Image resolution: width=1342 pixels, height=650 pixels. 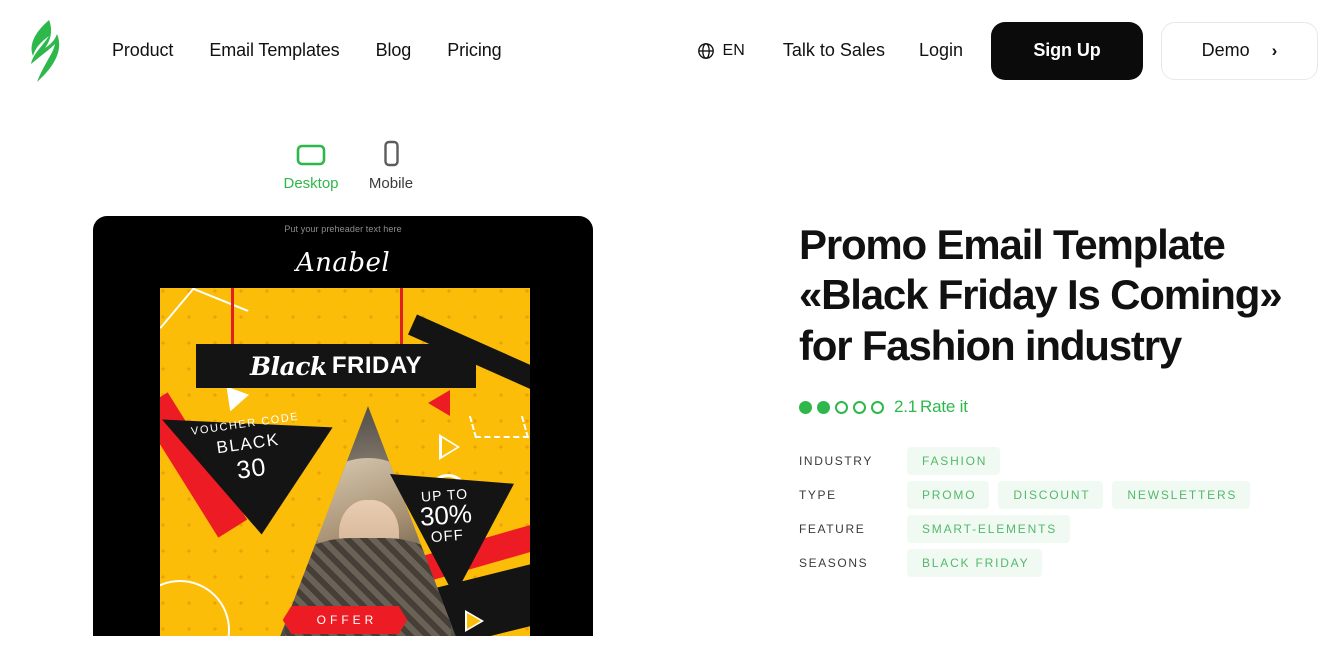 I want to click on meta-row-seasons: SEASONS BLACK FRIDAY, so click(x=1044, y=563).